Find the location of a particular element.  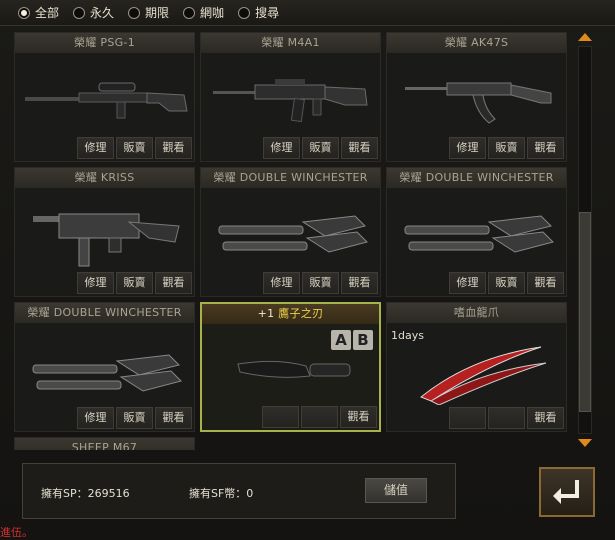

filter-label: 全部 is located at coordinates (47, 13).